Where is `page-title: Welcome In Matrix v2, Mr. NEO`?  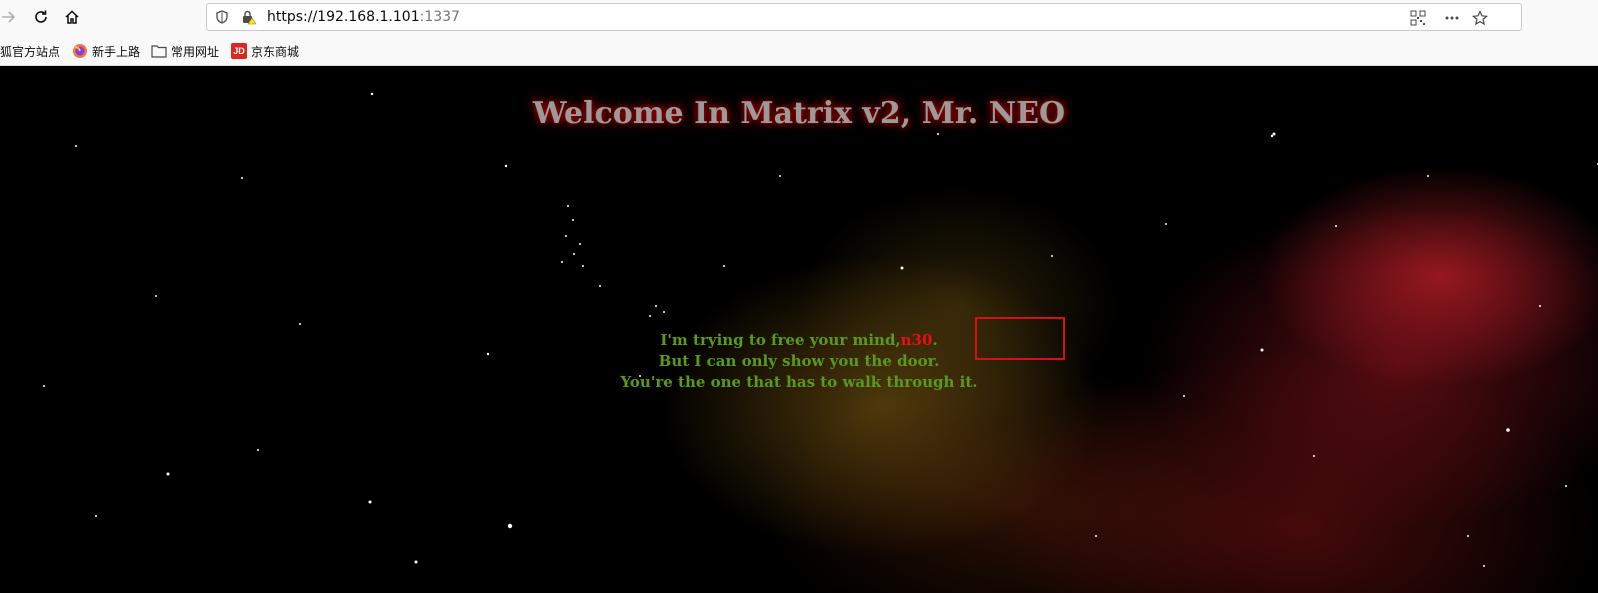 page-title: Welcome In Matrix v2, Mr. NEO is located at coordinates (799, 113).